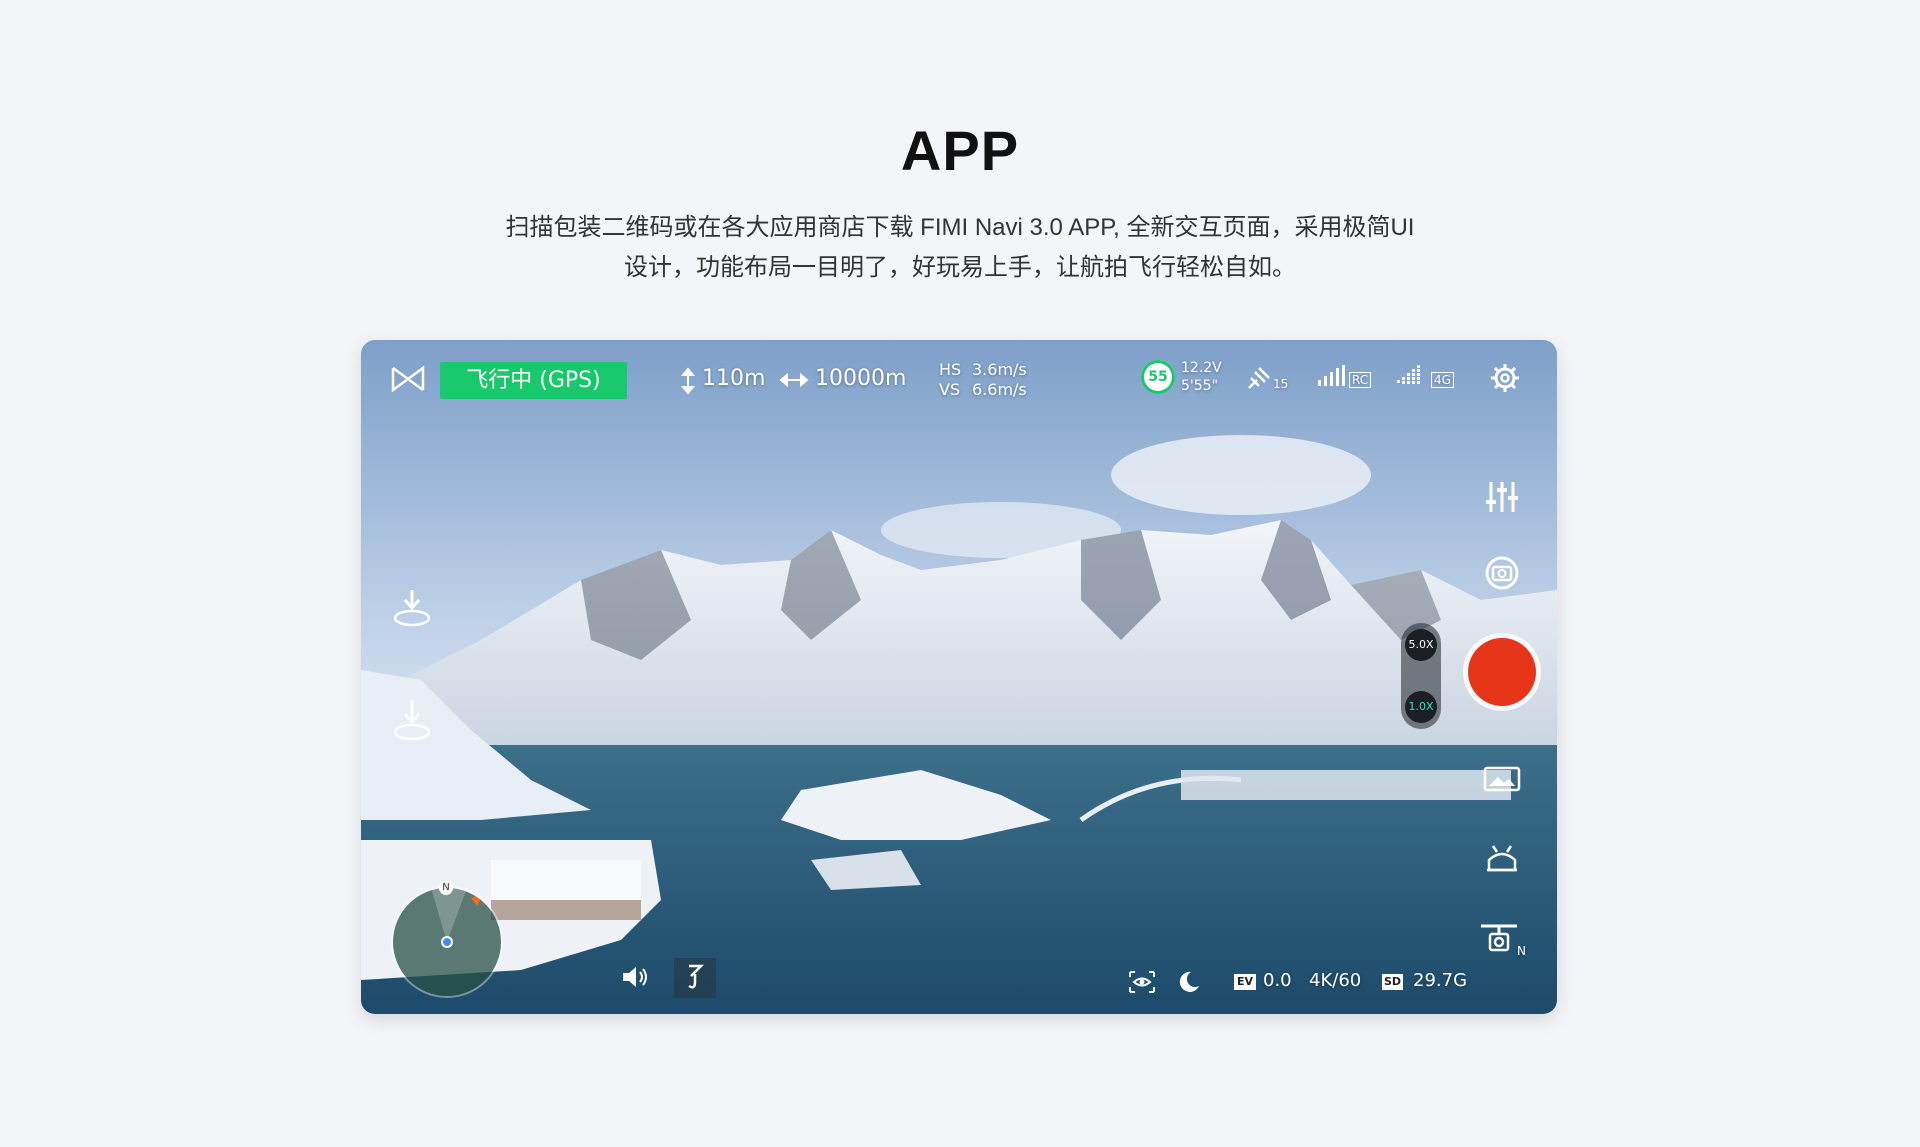 The image size is (1920, 1147). Describe the element at coordinates (1502, 672) in the screenshot. I see `record-button` at that location.